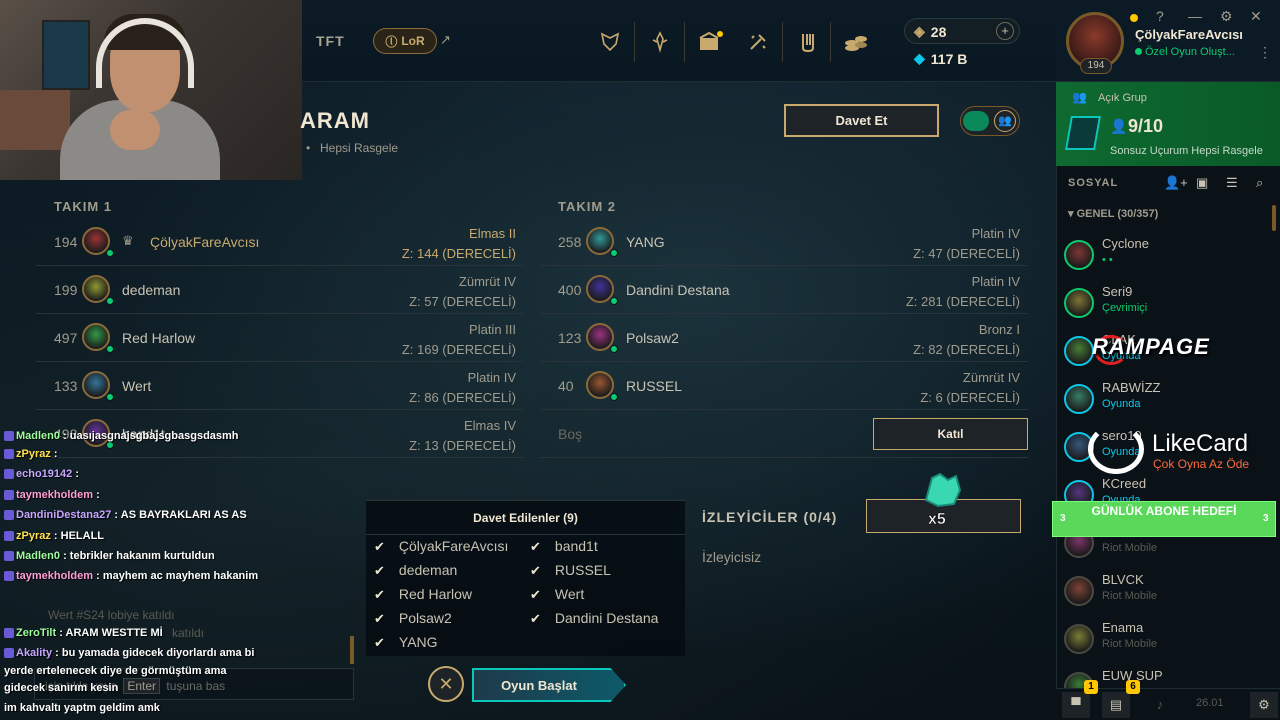 Image resolution: width=1280 pixels, height=720 pixels. What do you see at coordinates (445, 39) in the screenshot?
I see `external-link-icon: ↗` at bounding box center [445, 39].